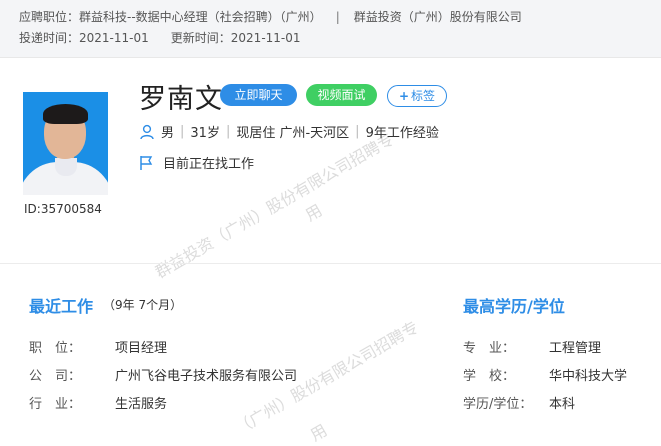  I want to click on work-label-industry: 行 业：, so click(55, 404).